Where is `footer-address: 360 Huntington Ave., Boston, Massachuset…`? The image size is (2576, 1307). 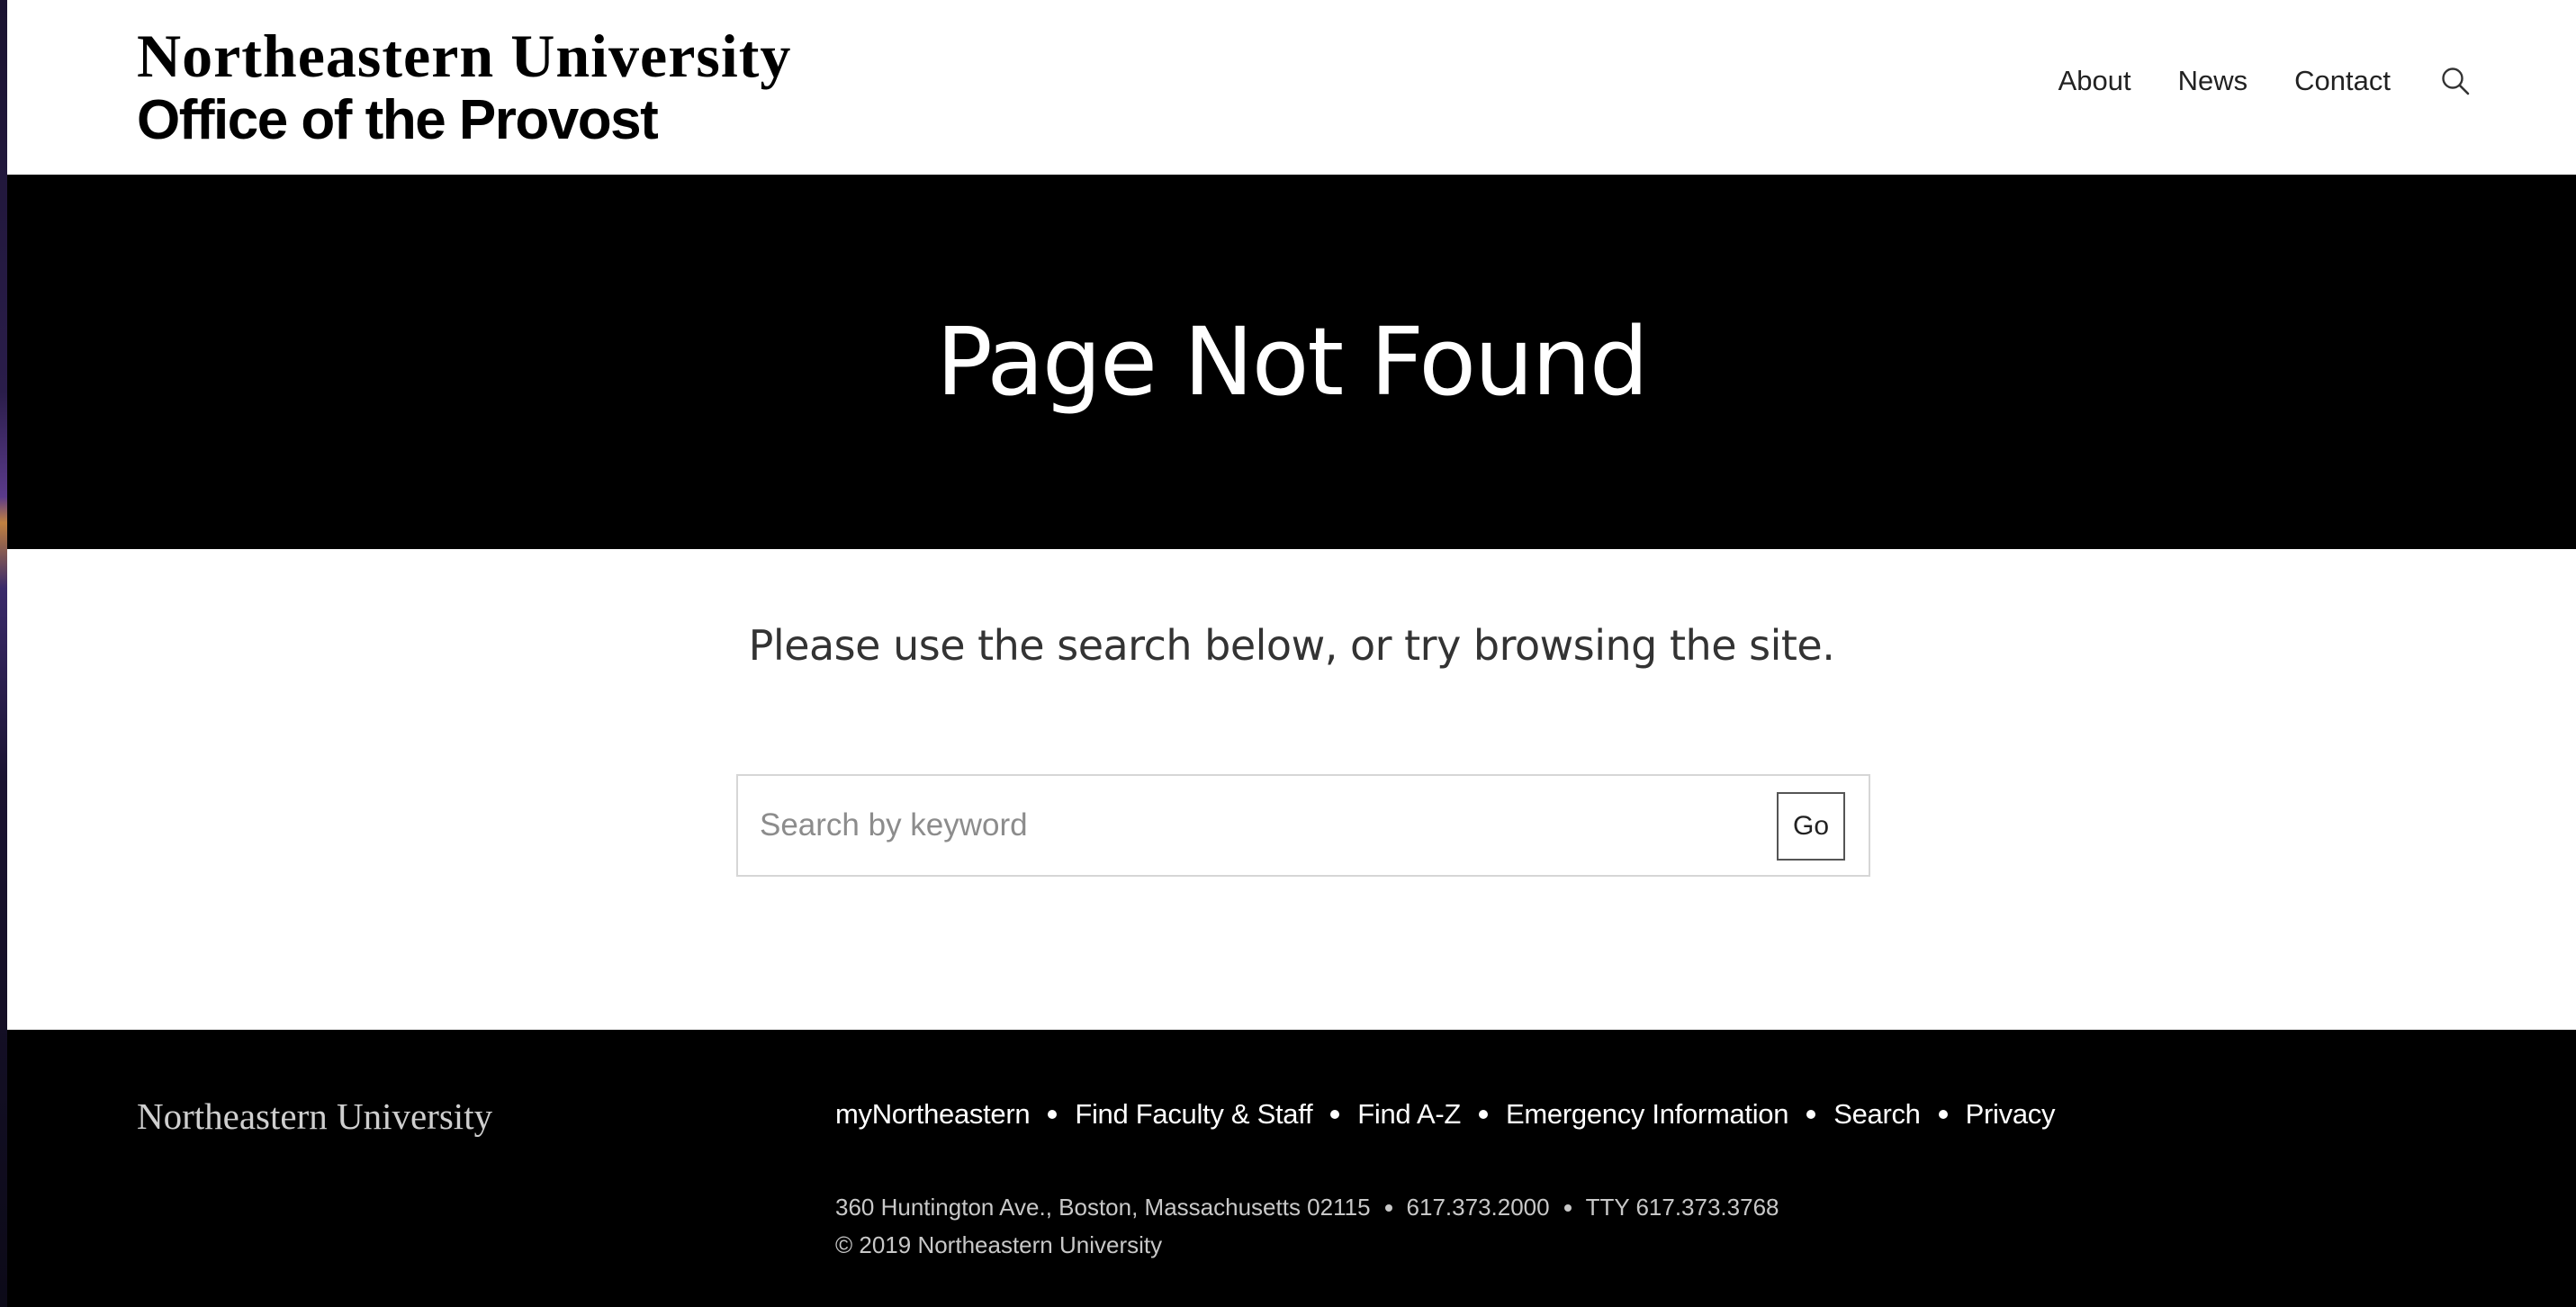 footer-address: 360 Huntington Ave., Boston, Massachuset… is located at coordinates (1103, 1207).